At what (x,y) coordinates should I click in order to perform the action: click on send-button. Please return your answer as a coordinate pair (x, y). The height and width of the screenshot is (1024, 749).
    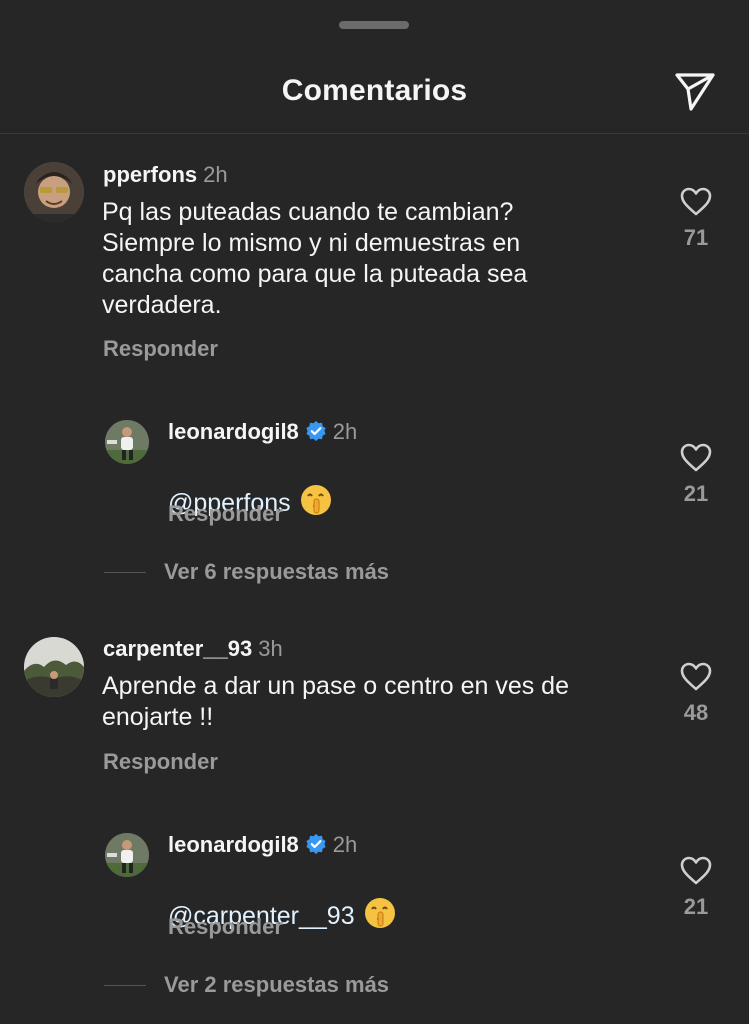
    Looking at the image, I should click on (695, 92).